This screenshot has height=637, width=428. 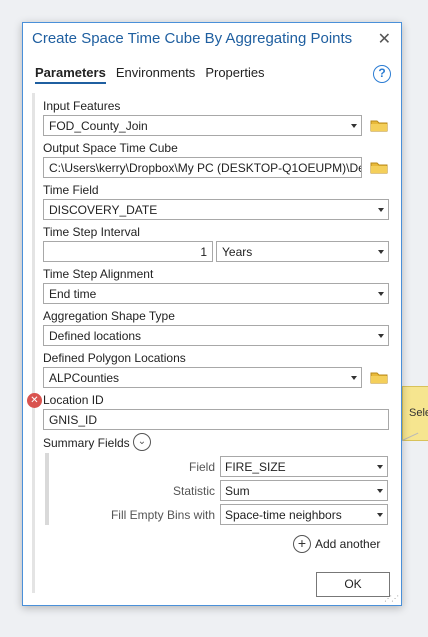 What do you see at coordinates (91, 232) in the screenshot?
I see `time-step-label: Time Step Interval` at bounding box center [91, 232].